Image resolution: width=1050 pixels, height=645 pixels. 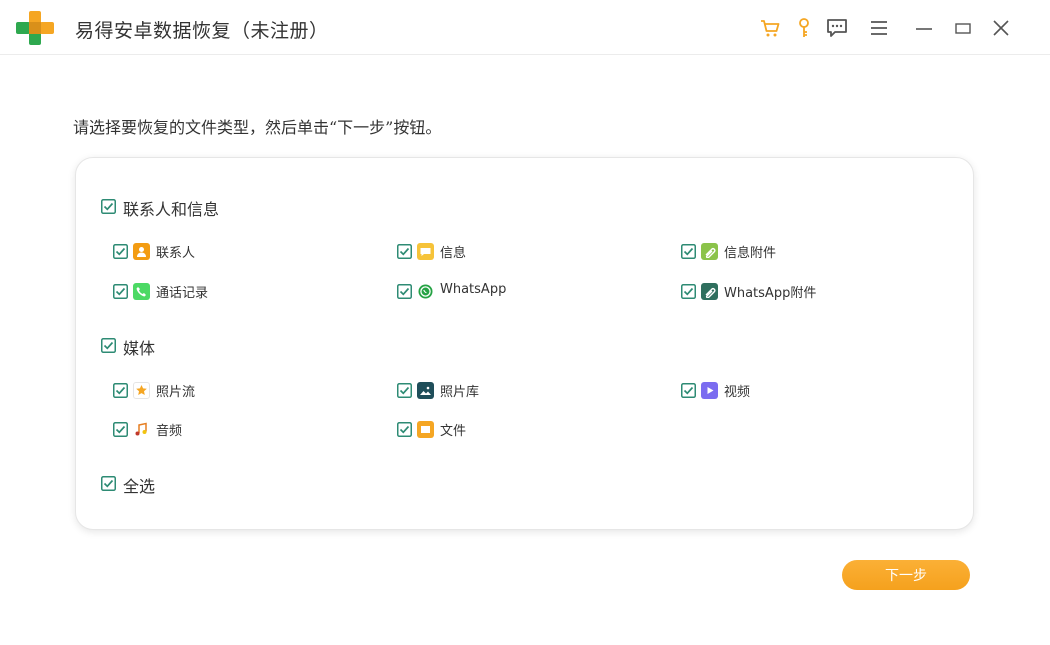 I want to click on menu-icon, so click(x=879, y=28).